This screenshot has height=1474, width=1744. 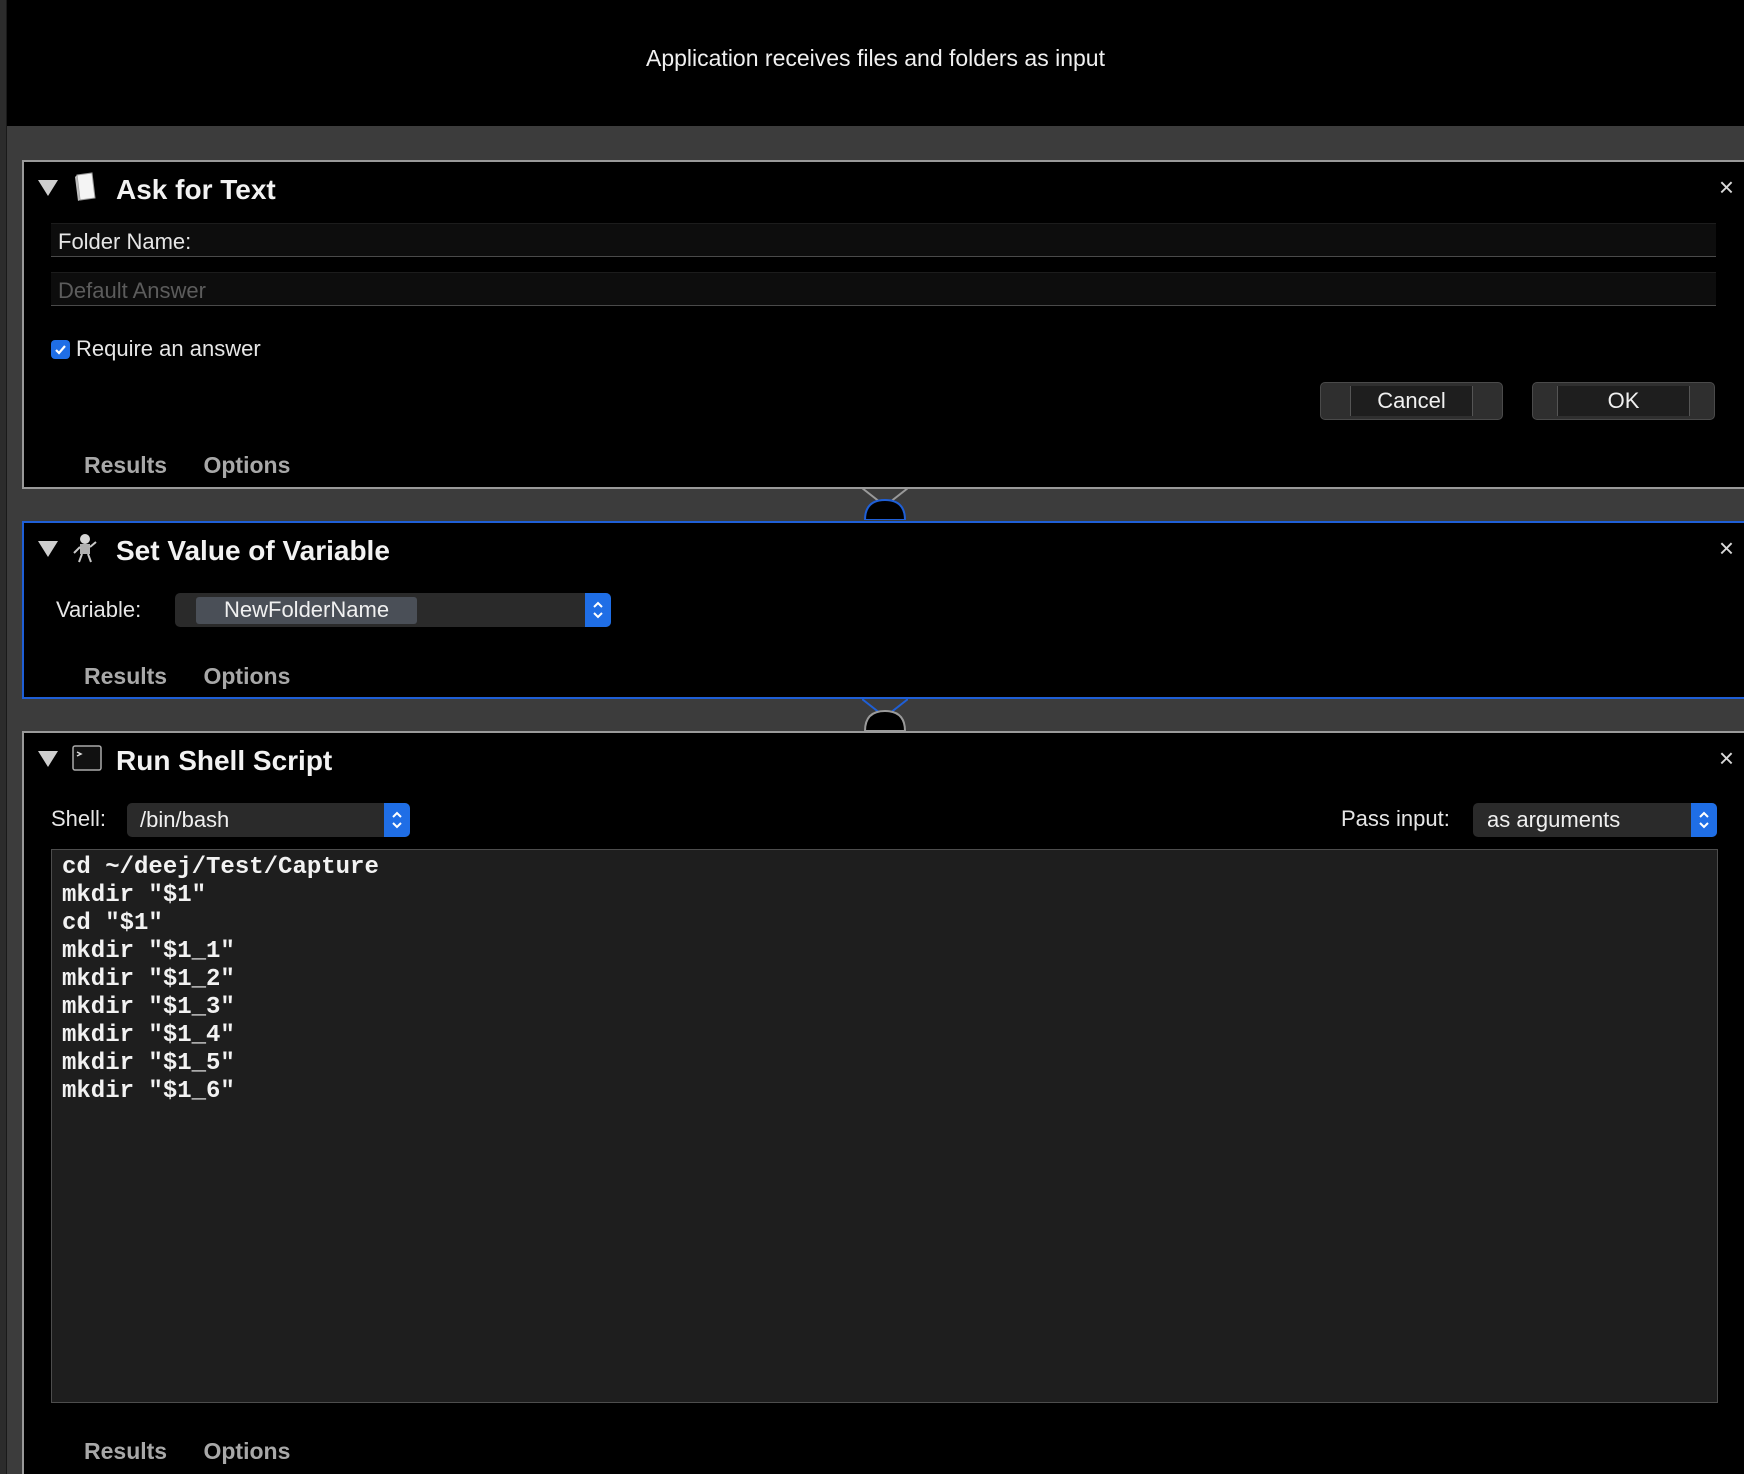 I want to click on ok-label: OK, so click(x=1623, y=400).